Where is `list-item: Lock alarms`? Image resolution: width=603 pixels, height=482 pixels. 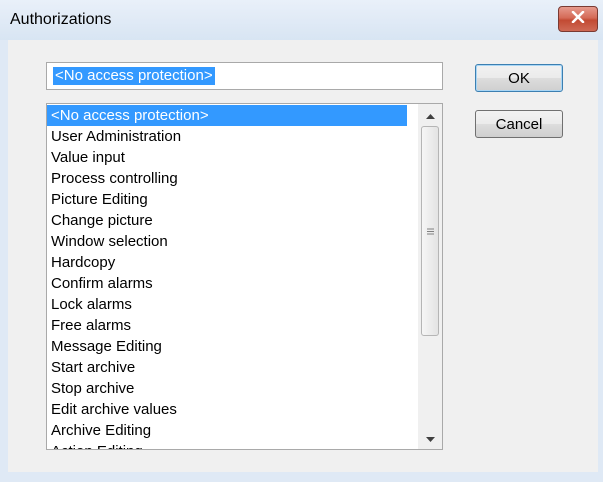 list-item: Lock alarms is located at coordinates (231, 304).